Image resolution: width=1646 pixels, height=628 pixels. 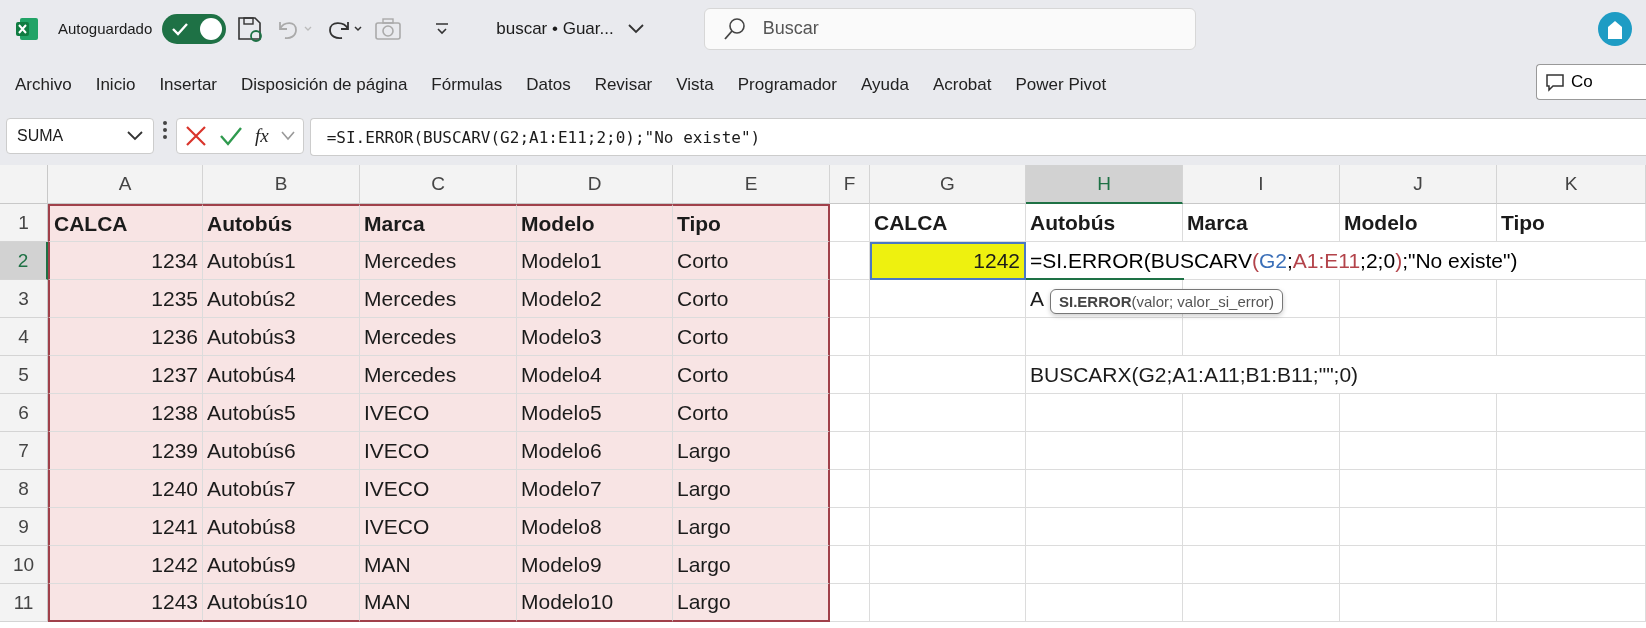 What do you see at coordinates (188, 84) in the screenshot?
I see `ribbon-tab: Insertar` at bounding box center [188, 84].